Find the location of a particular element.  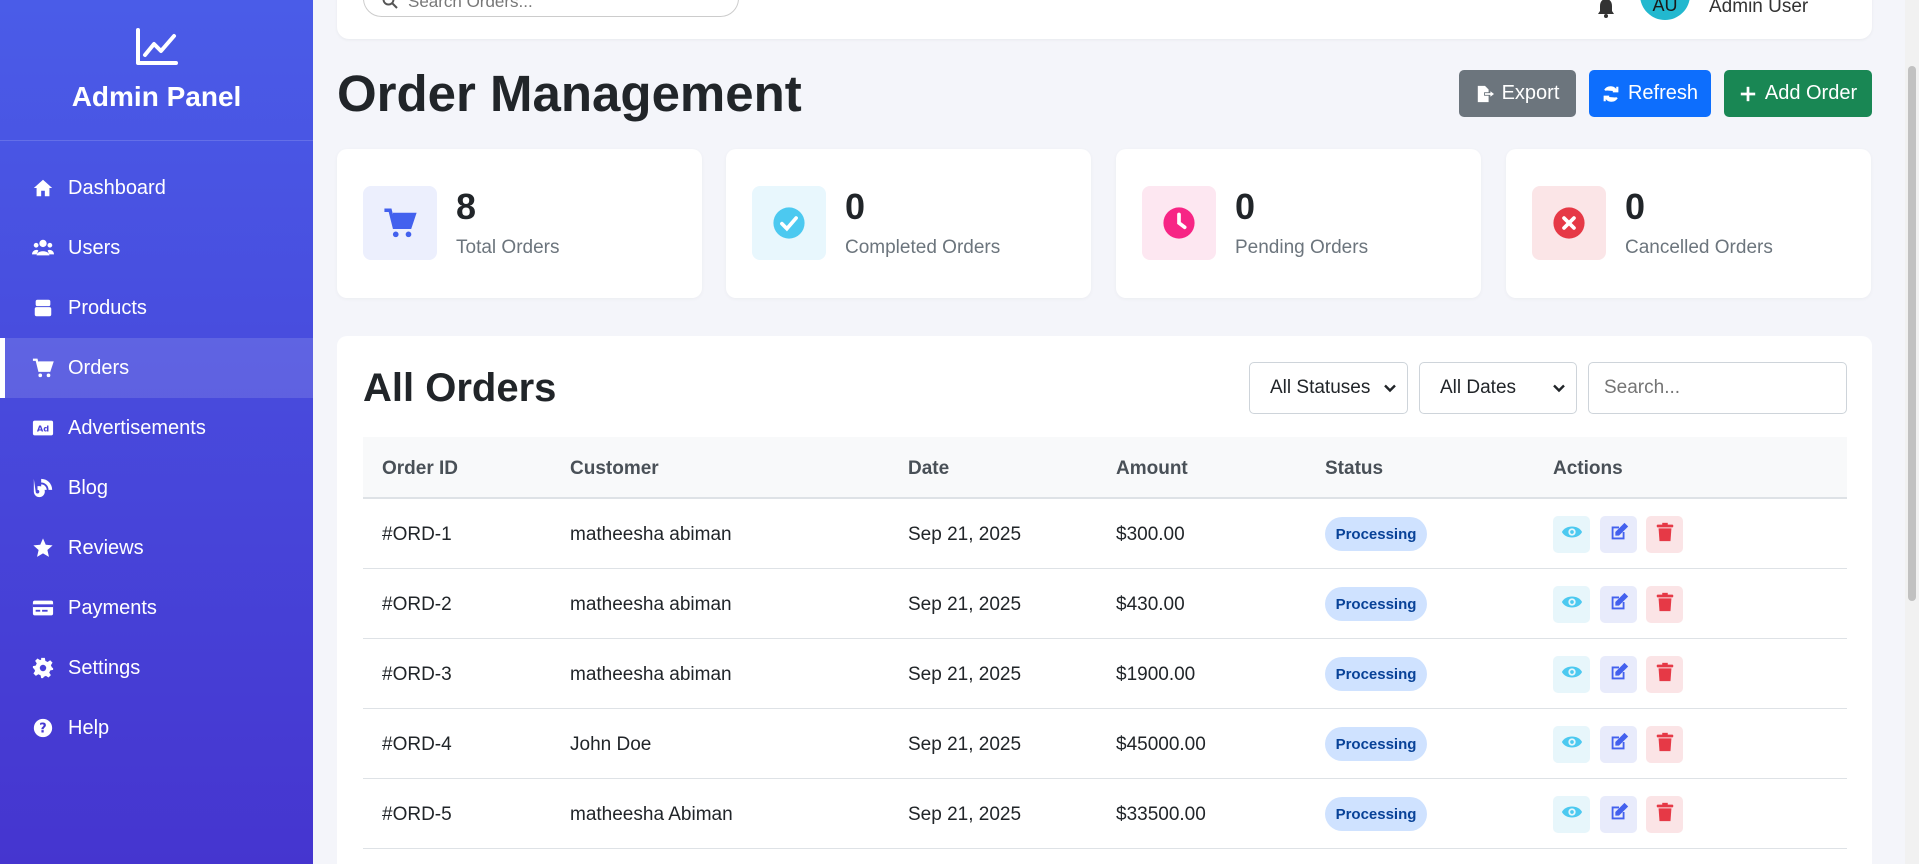

order-id: #ORD-1 is located at coordinates (417, 534).